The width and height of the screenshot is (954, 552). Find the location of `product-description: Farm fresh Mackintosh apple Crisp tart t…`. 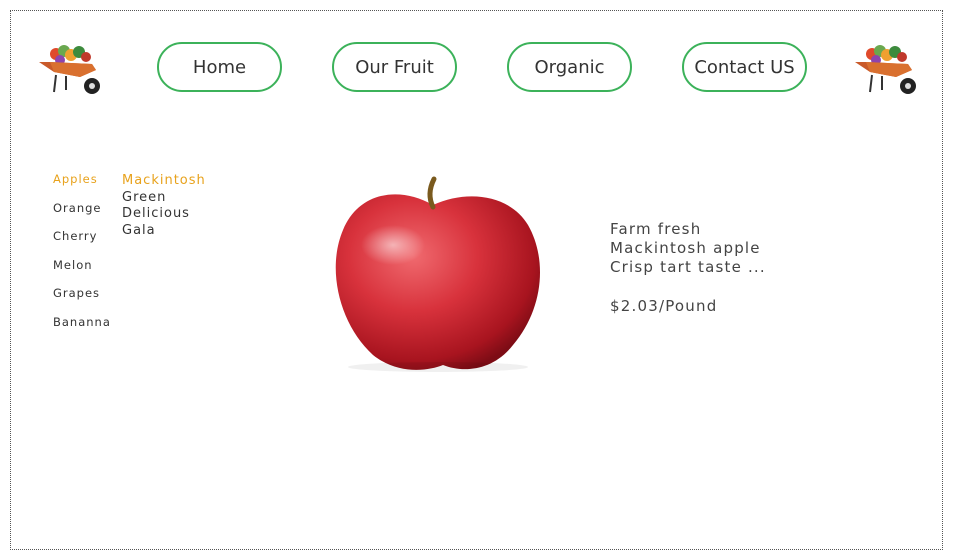

product-description: Farm fresh Mackintosh apple Crisp tart t… is located at coordinates (688, 248).